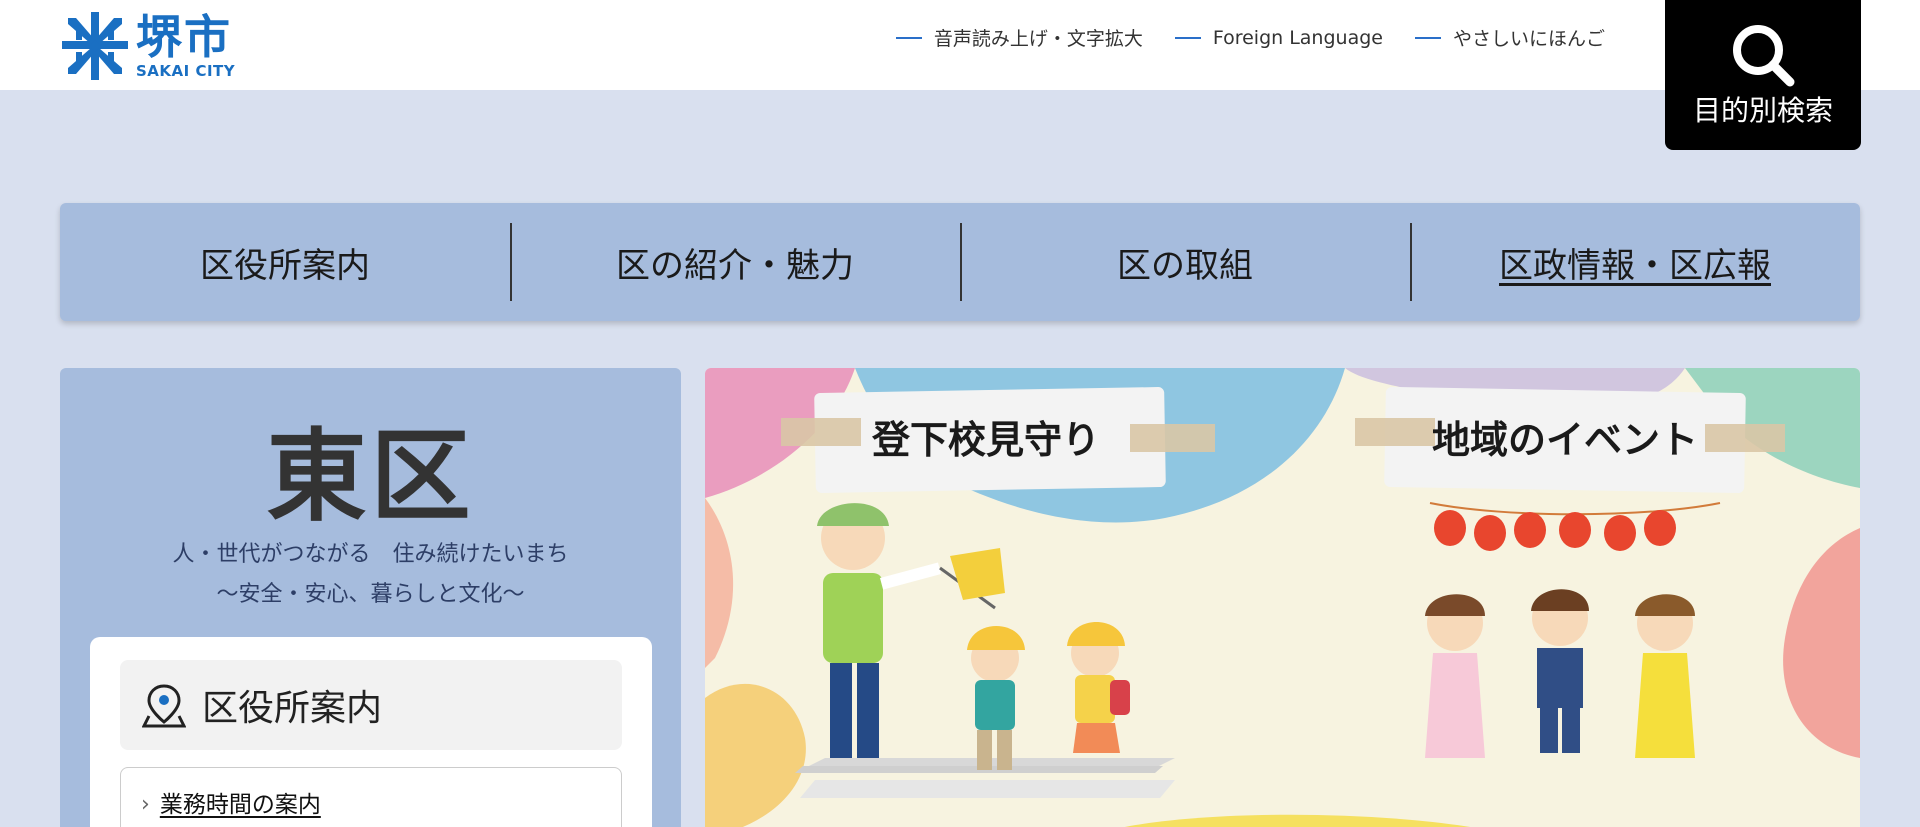 The image size is (1920, 827). I want to click on nav-item-initiatives: 区の取組, so click(1185, 262).